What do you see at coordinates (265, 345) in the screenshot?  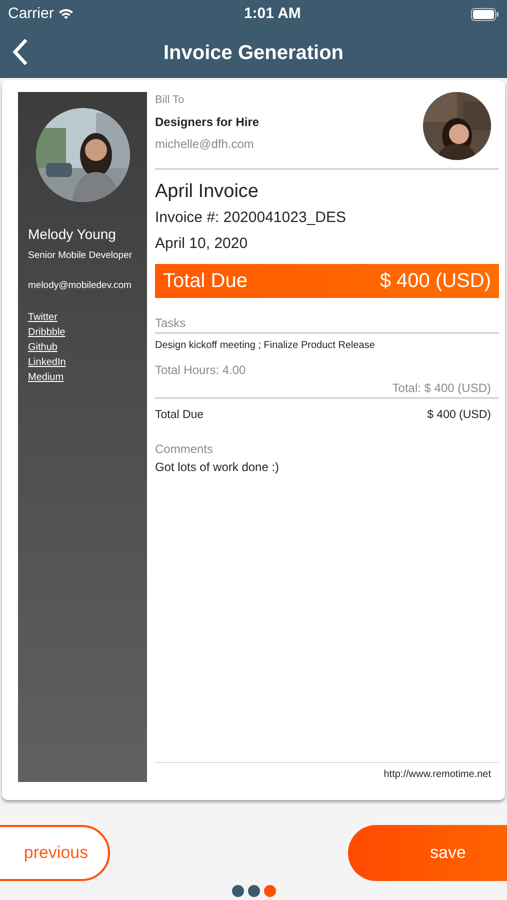 I see `tasks-text: Design kickoff meeting ; Finalize Product Release` at bounding box center [265, 345].